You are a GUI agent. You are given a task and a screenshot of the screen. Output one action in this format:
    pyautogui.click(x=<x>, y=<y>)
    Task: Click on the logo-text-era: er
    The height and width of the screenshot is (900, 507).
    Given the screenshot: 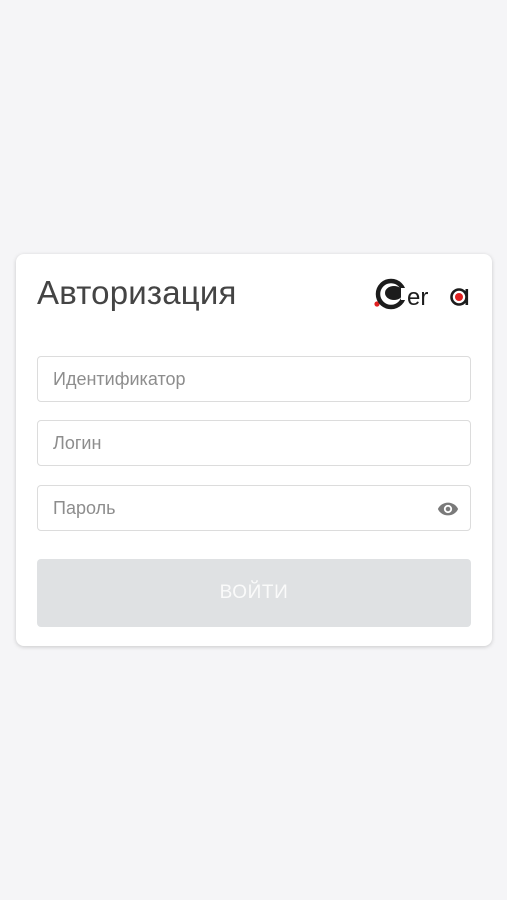 What is the action you would take?
    pyautogui.click(x=417, y=297)
    